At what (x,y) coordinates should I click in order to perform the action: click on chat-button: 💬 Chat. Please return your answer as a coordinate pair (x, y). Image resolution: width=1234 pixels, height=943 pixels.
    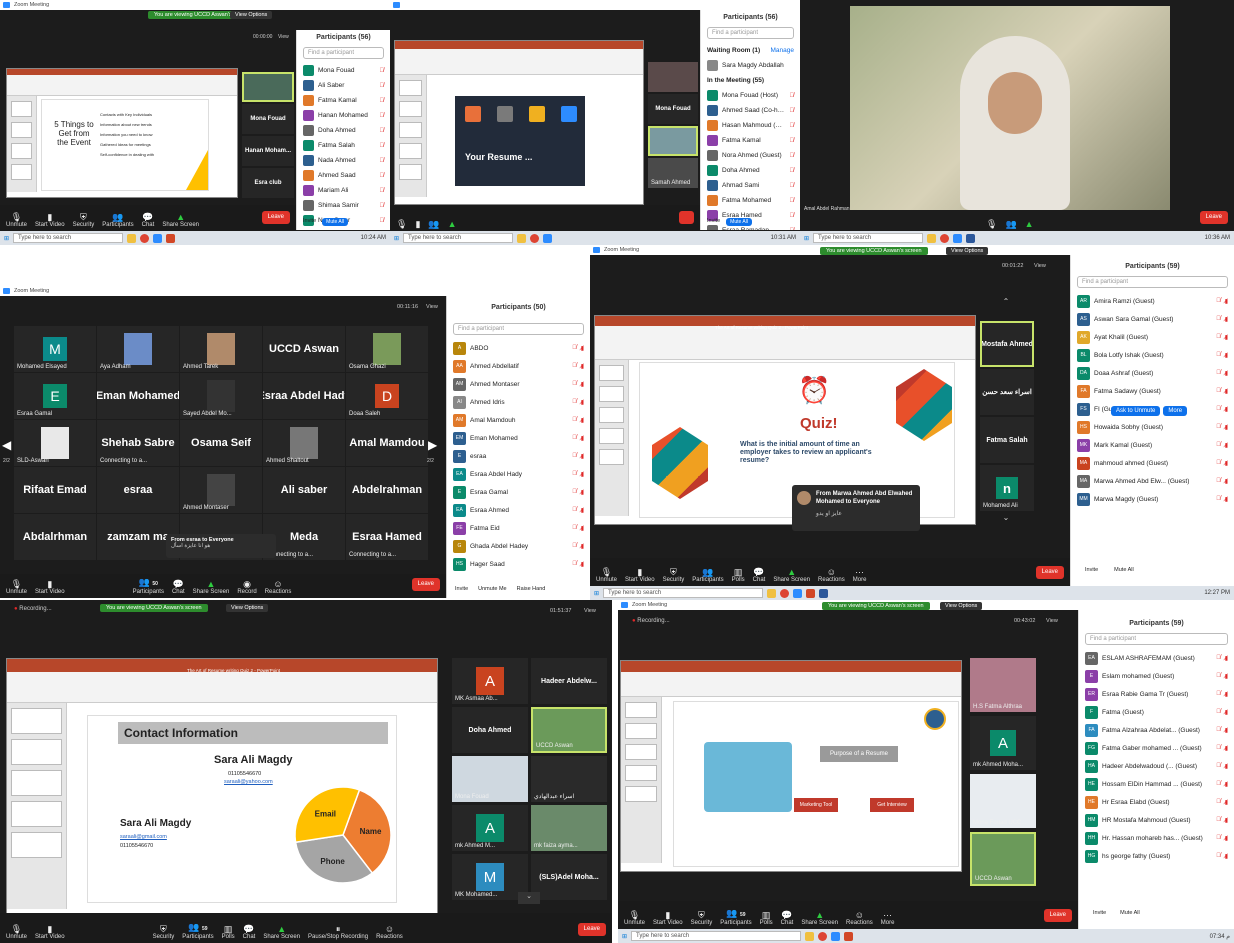
    Looking at the image, I should click on (148, 220).